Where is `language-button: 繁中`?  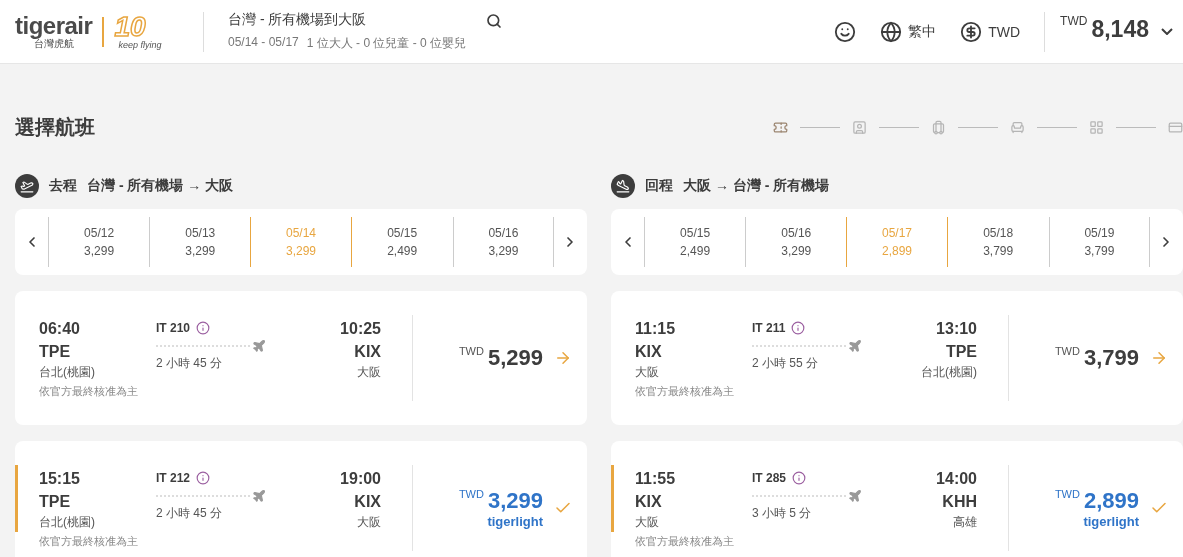
language-button: 繁中 is located at coordinates (908, 31).